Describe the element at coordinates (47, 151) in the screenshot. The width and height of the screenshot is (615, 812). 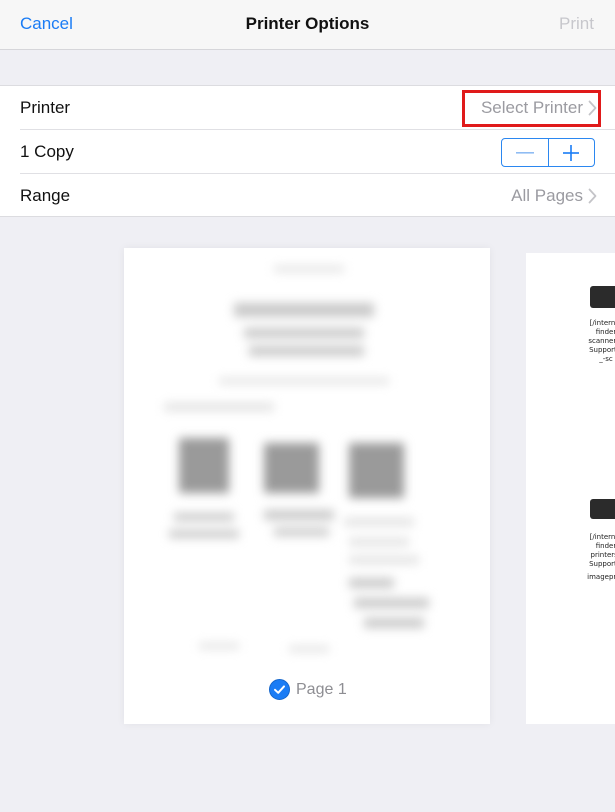
I see `copies-label: 1 Copy` at that location.